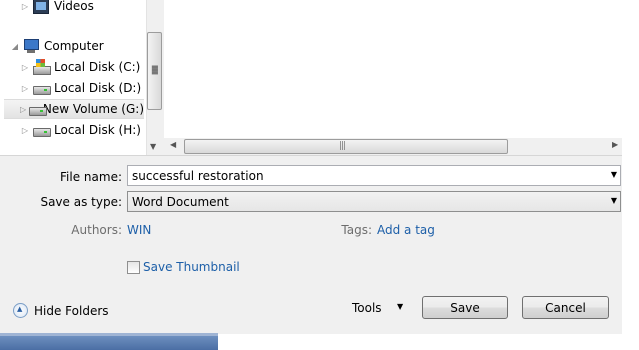 Image resolution: width=639 pixels, height=350 pixels. Describe the element at coordinates (97, 130) in the screenshot. I see `tree-item-label: Local Disk (H:)` at that location.